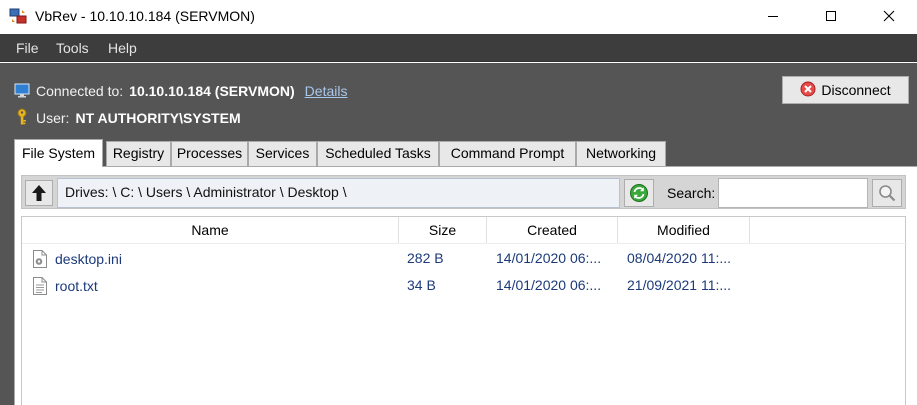 This screenshot has height=405, width=917. I want to click on file-name-cell: desktop.ini, so click(77, 259).